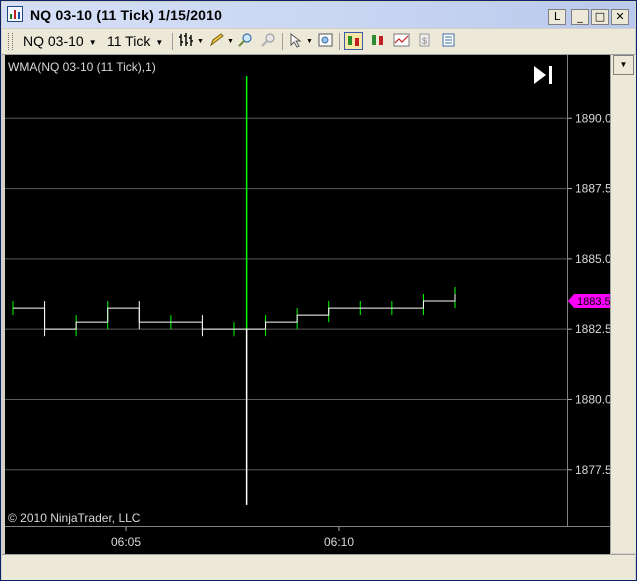 Image resolution: width=639 pixels, height=583 pixels. Describe the element at coordinates (216, 41) in the screenshot. I see `pencil-icon` at that location.